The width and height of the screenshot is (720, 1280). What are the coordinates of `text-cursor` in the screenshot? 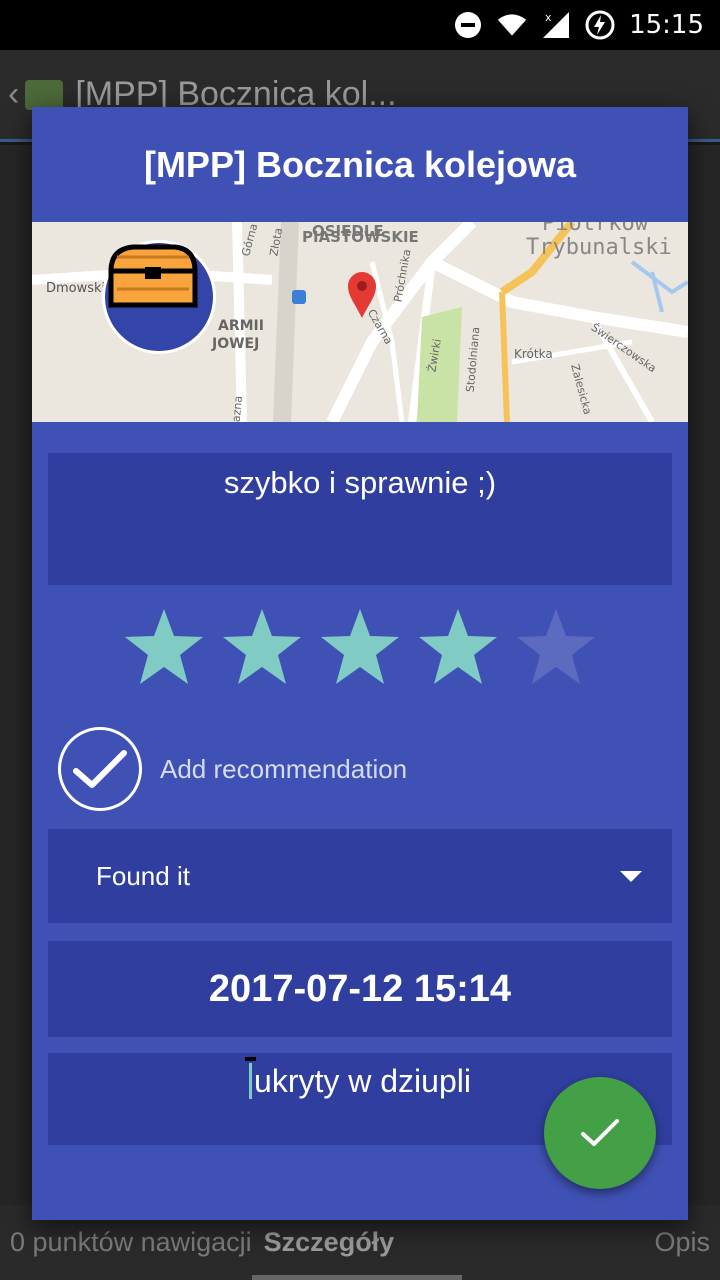 It's located at (251, 1078).